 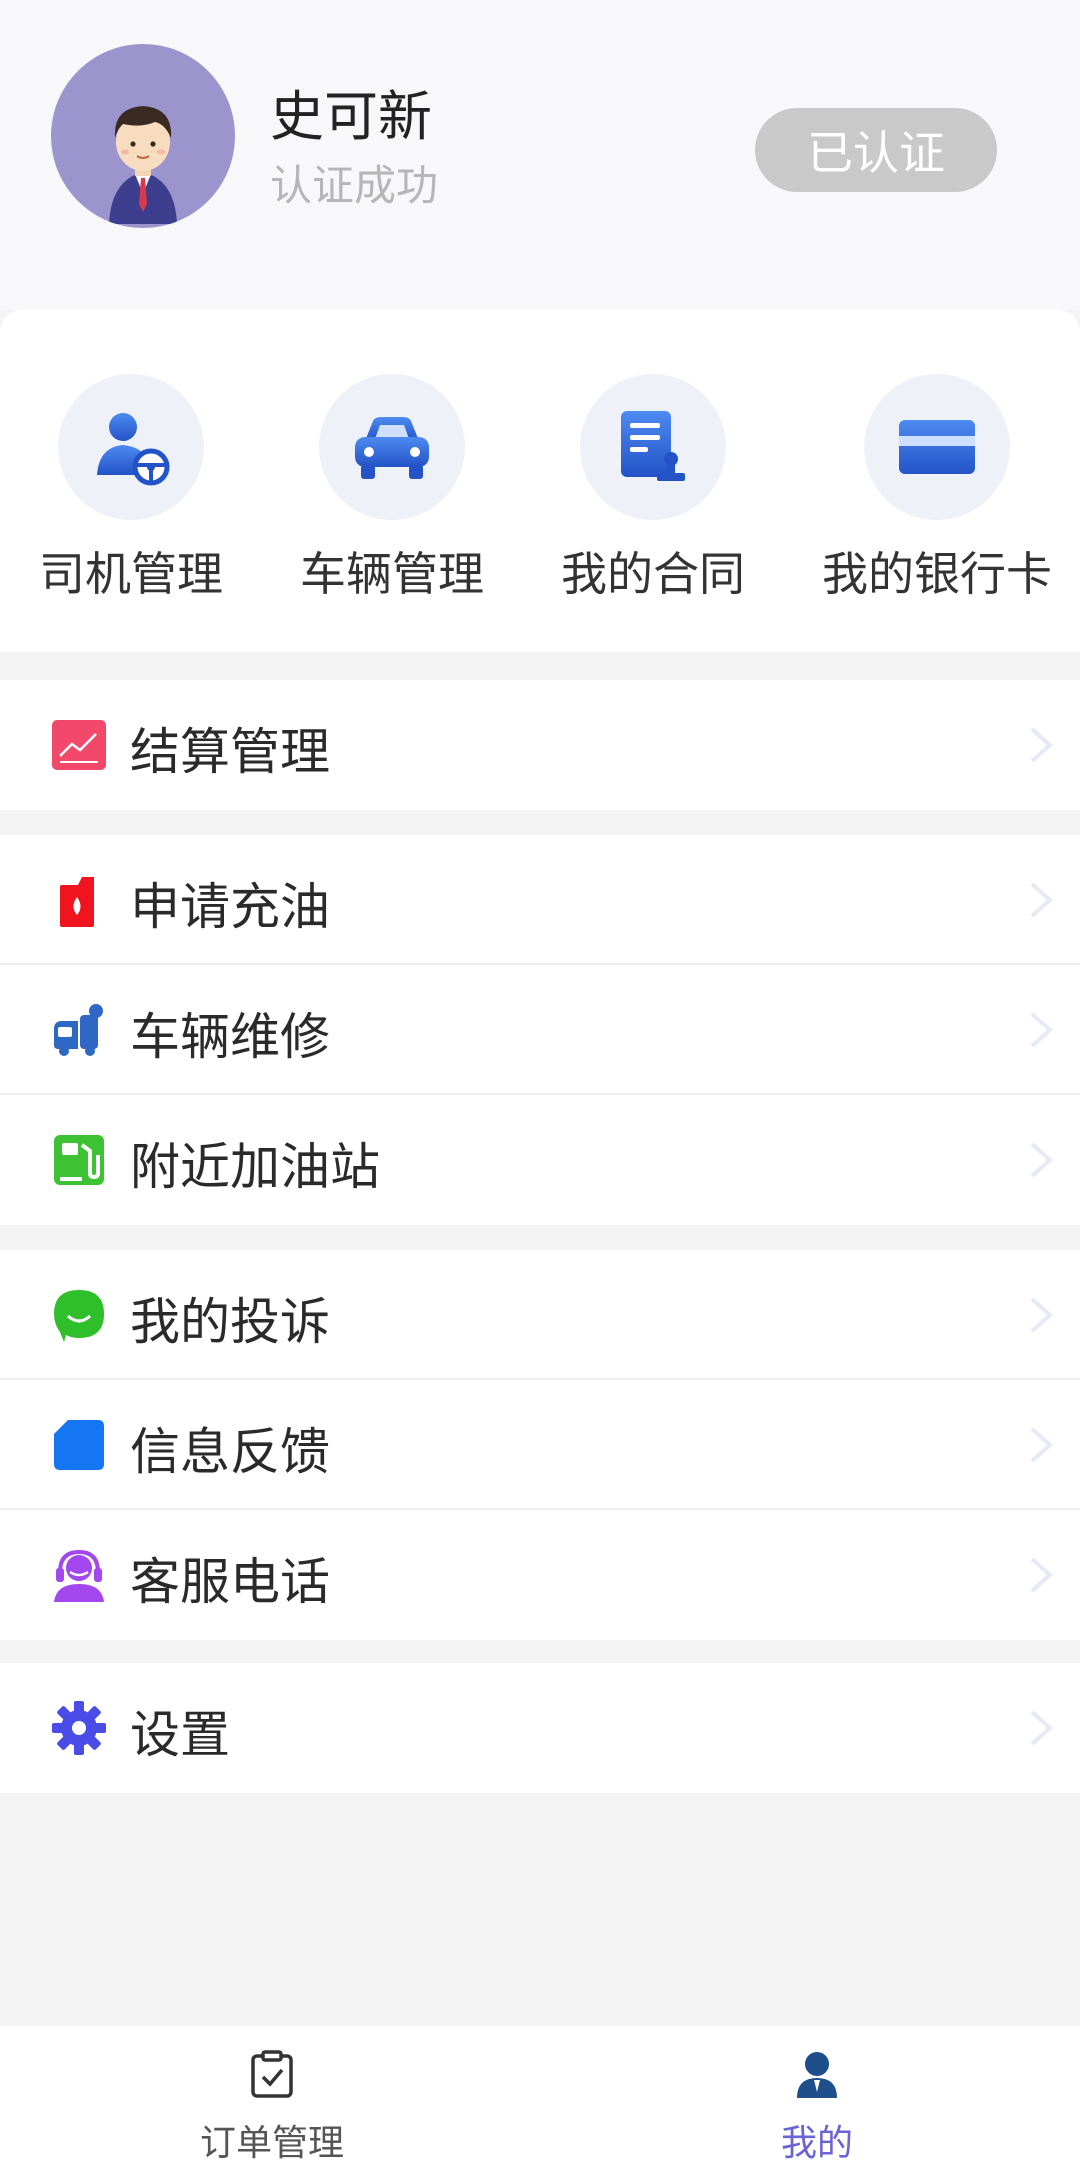 I want to click on menu-item-label: 结算管理, so click(x=230, y=752).